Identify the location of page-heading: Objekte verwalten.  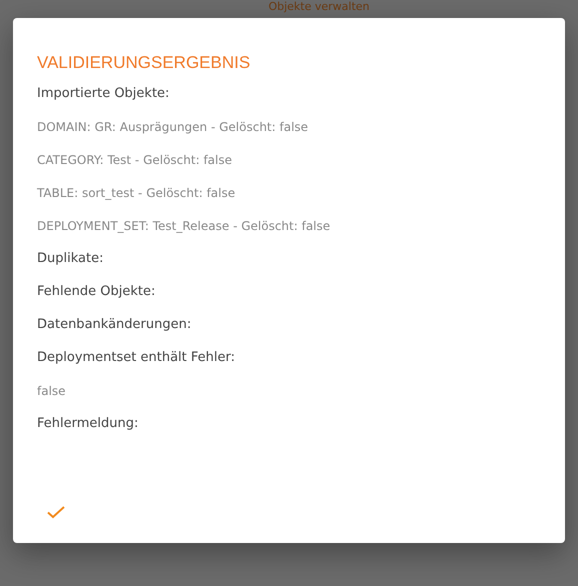
(319, 7).